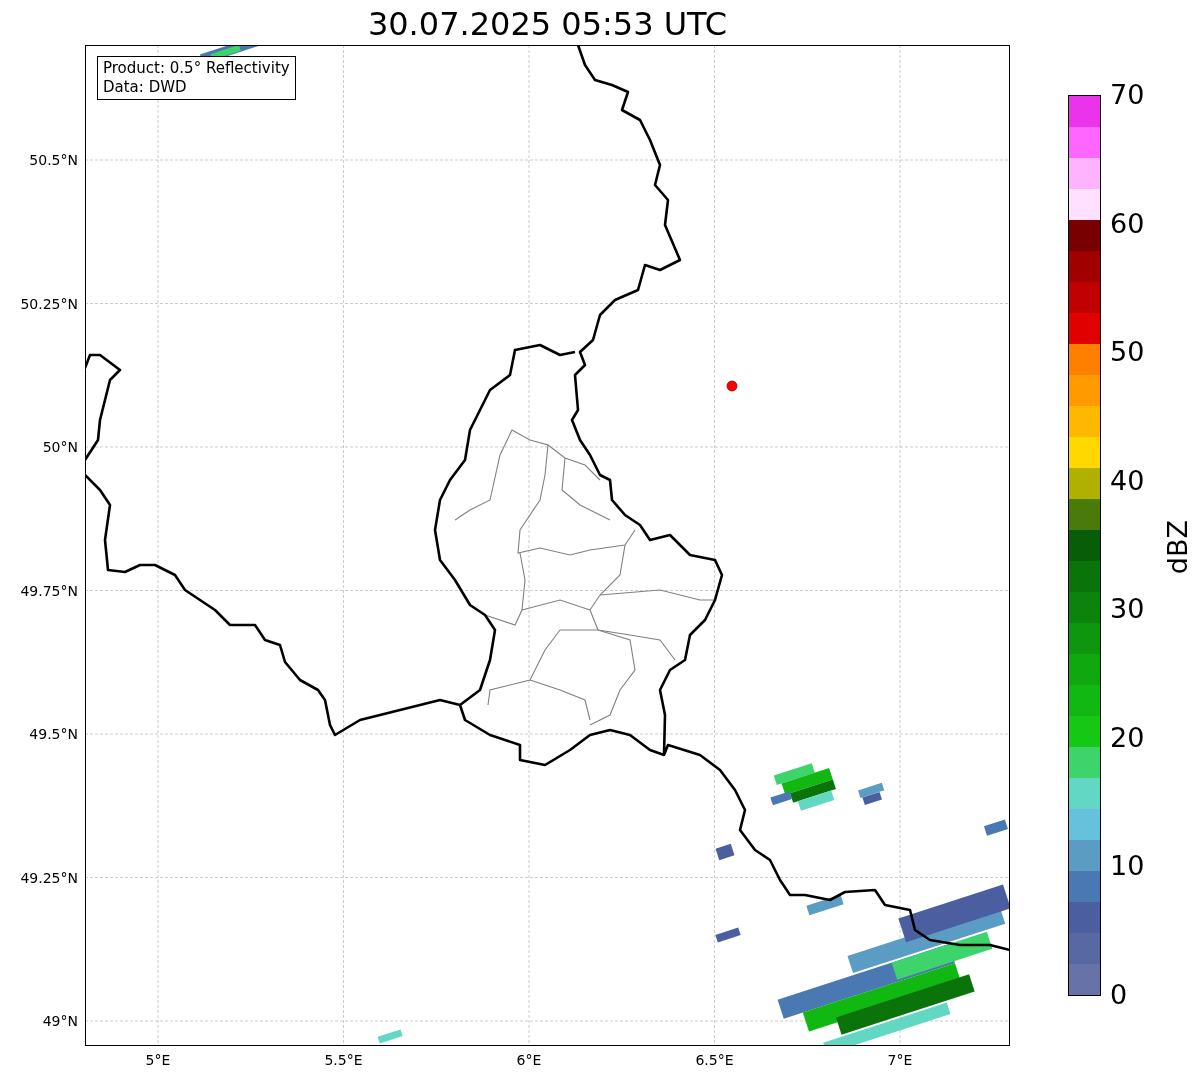 Image resolution: width=1202 pixels, height=1081 pixels. What do you see at coordinates (53, 734) in the screenshot?
I see `latitude-label: 49.5°N` at bounding box center [53, 734].